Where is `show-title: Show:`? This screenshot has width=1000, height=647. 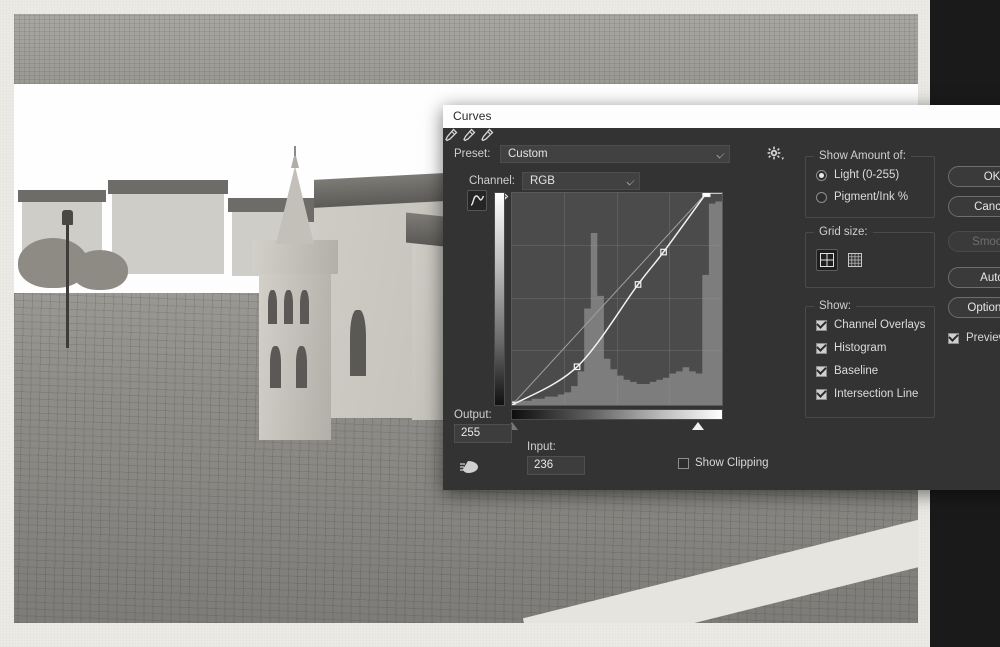
show-title: Show: is located at coordinates (835, 306).